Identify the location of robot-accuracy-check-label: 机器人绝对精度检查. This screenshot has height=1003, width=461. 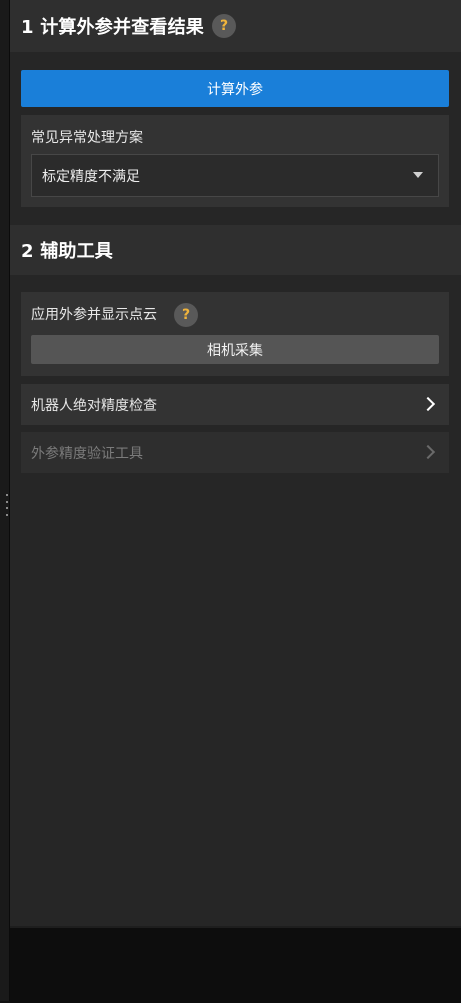
(94, 405).